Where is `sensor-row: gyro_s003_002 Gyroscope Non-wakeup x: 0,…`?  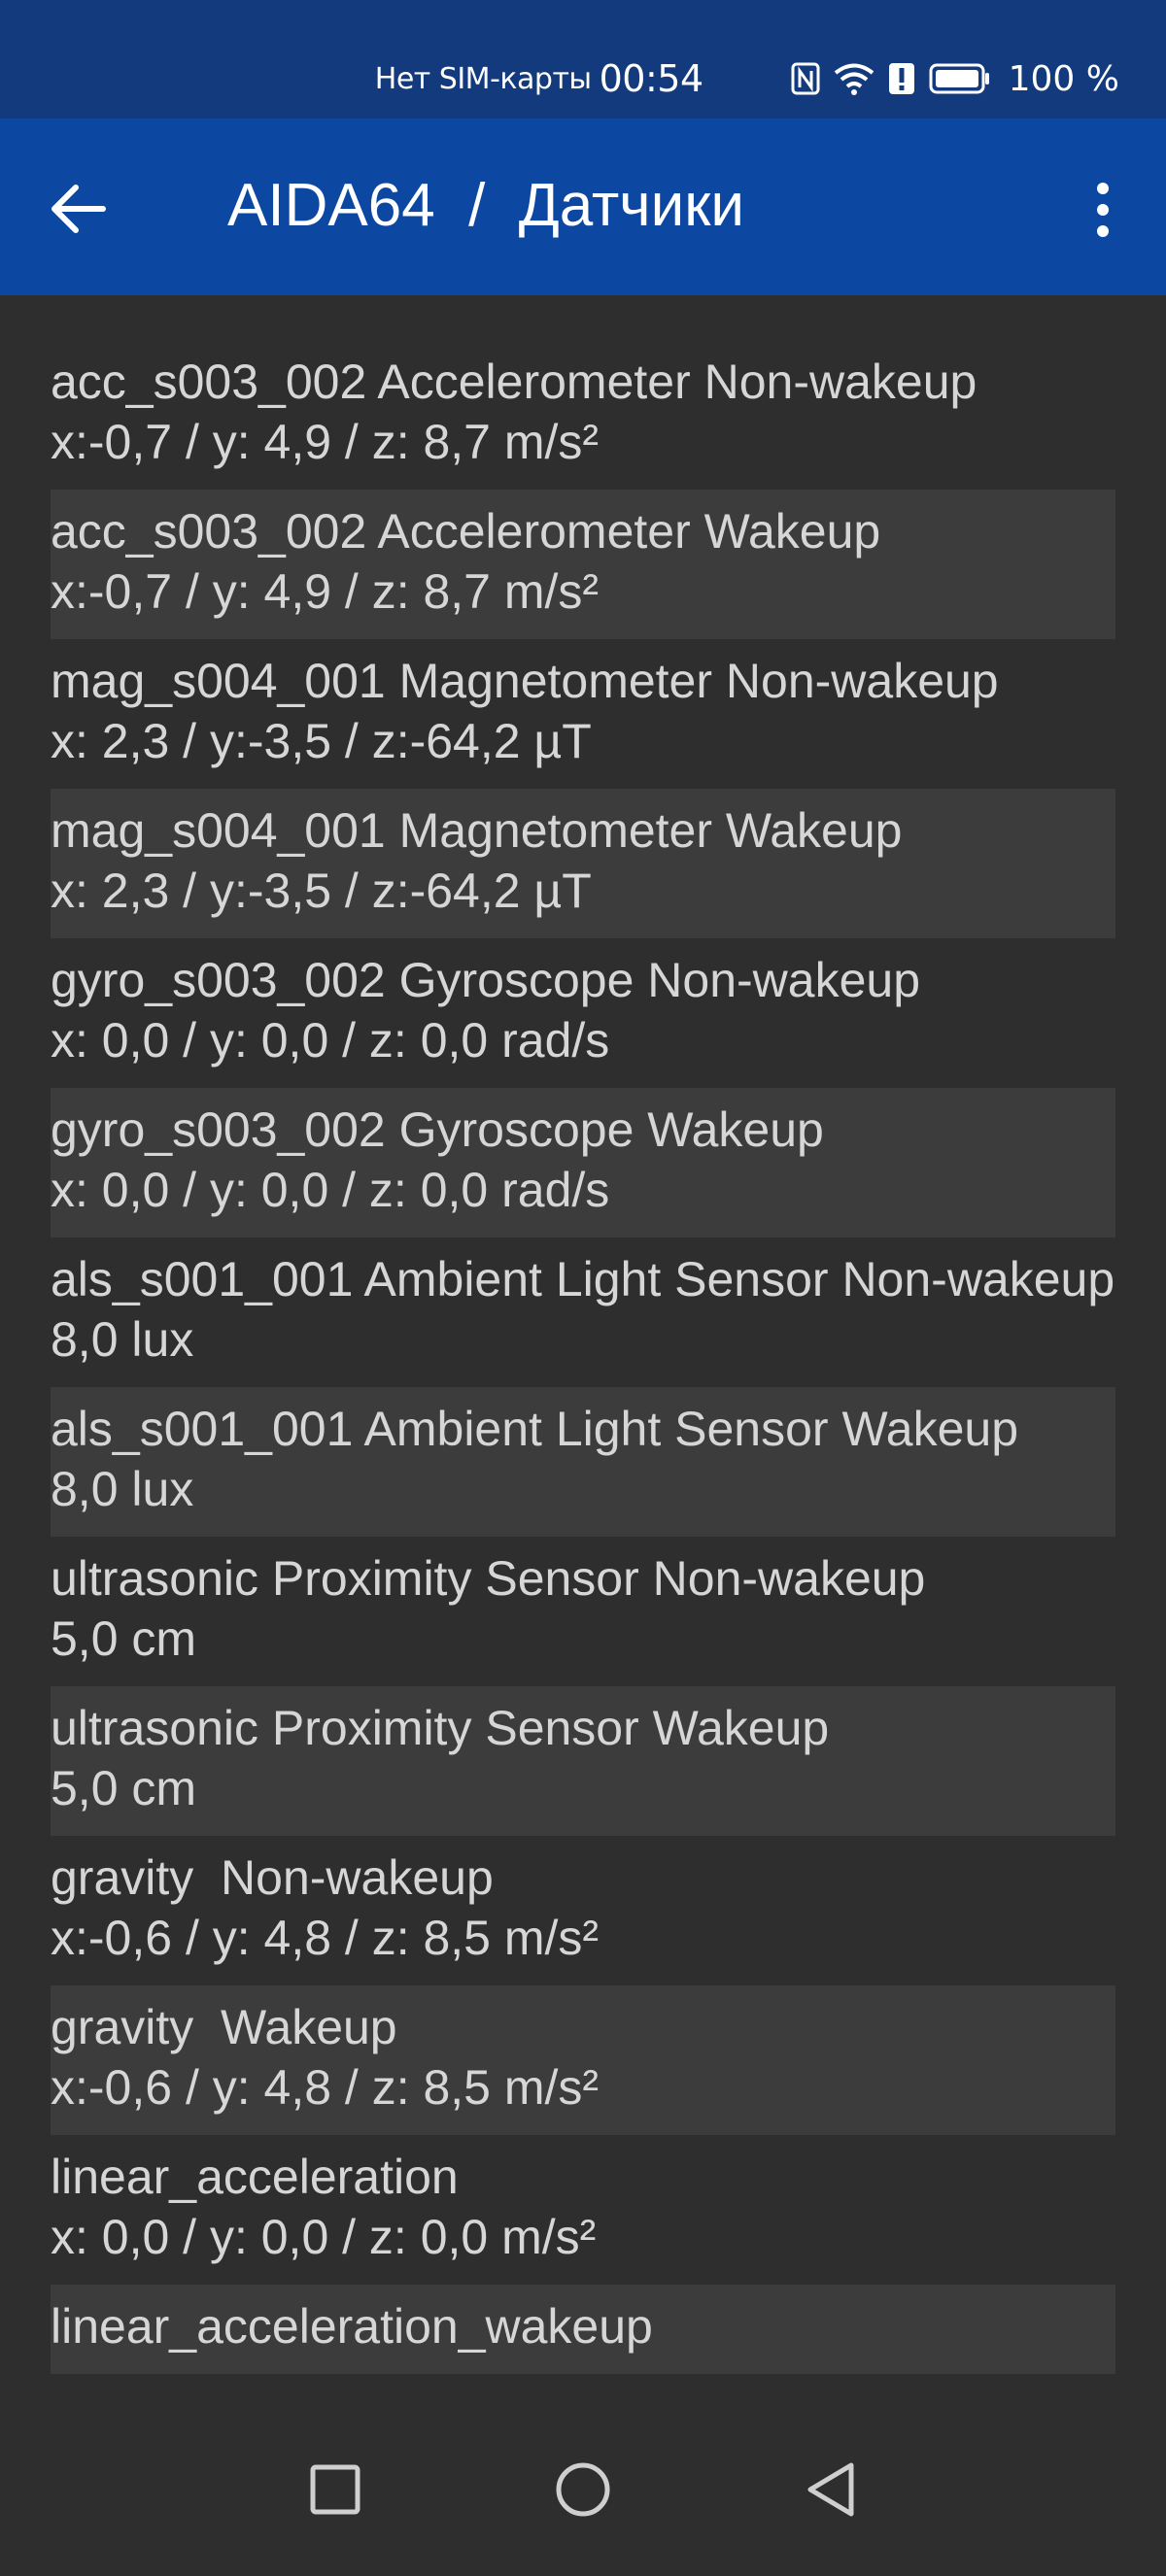 sensor-row: gyro_s003_002 Gyroscope Non-wakeup x: 0,… is located at coordinates (583, 1013).